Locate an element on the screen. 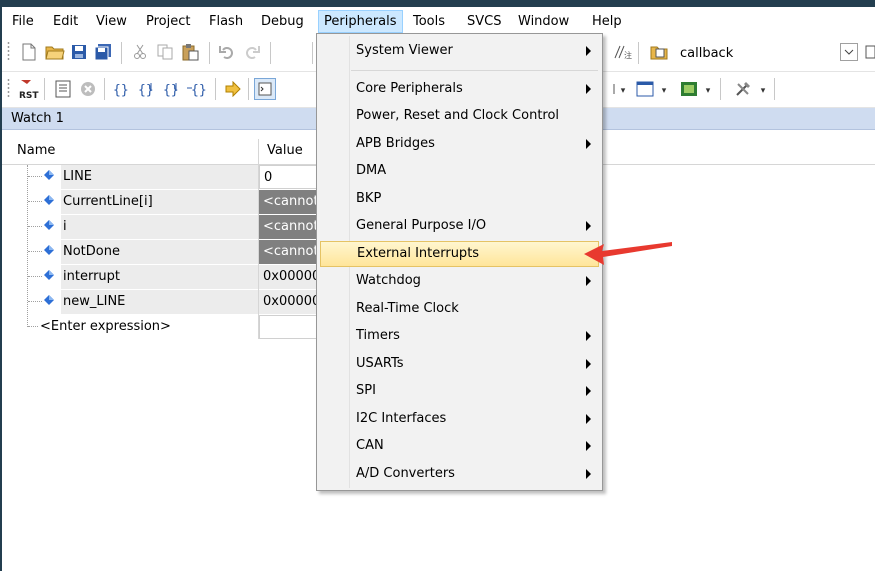 The height and width of the screenshot is (571, 875). menu-item-i2c-interfaces: I2C Interfaces is located at coordinates (459, 419).